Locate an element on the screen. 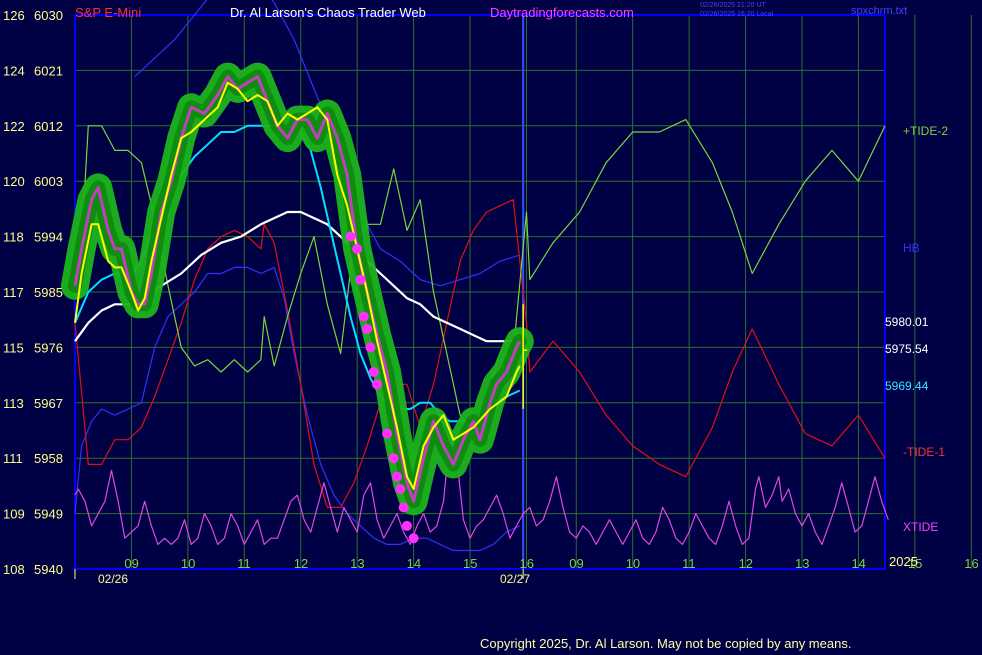 The width and height of the screenshot is (982, 655). timestamp-ut: 02/26/2025 21:20 UT is located at coordinates (733, 5).